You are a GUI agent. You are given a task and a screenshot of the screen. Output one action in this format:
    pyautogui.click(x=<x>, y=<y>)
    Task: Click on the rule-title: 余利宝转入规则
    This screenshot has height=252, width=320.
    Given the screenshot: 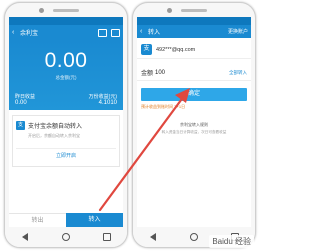 What is the action you would take?
    pyautogui.click(x=194, y=125)
    